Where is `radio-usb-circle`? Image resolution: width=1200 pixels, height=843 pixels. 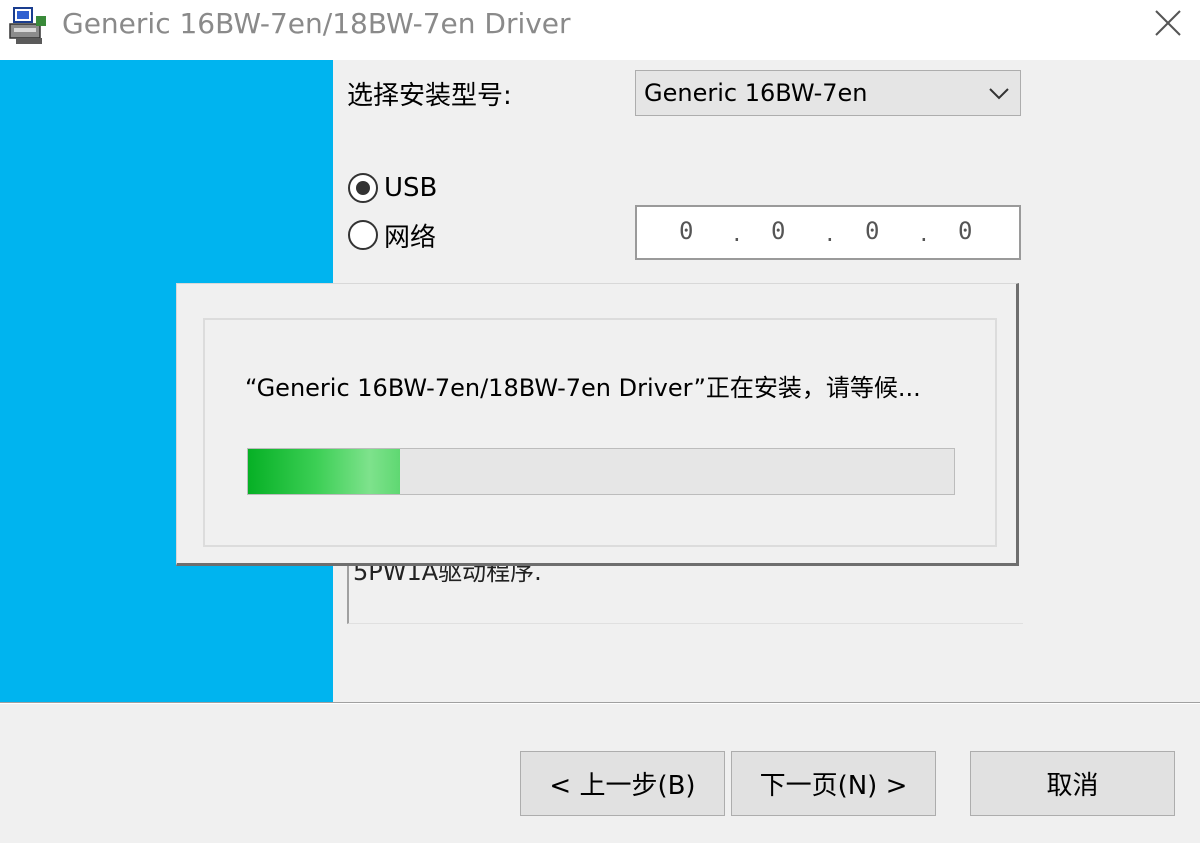
radio-usb-circle is located at coordinates (363, 188).